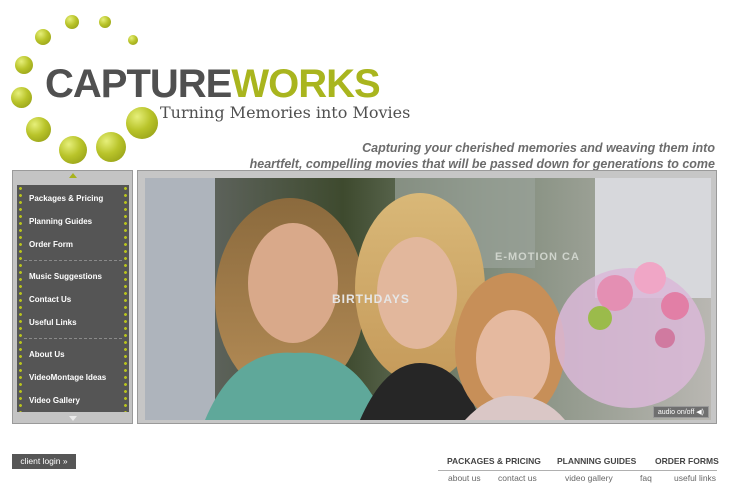 Image resolution: width=729 pixels, height=495 pixels. Describe the element at coordinates (494, 461) in the screenshot. I see `bottom-nav-packages-pricing: PACKAGES & PRICING` at that location.